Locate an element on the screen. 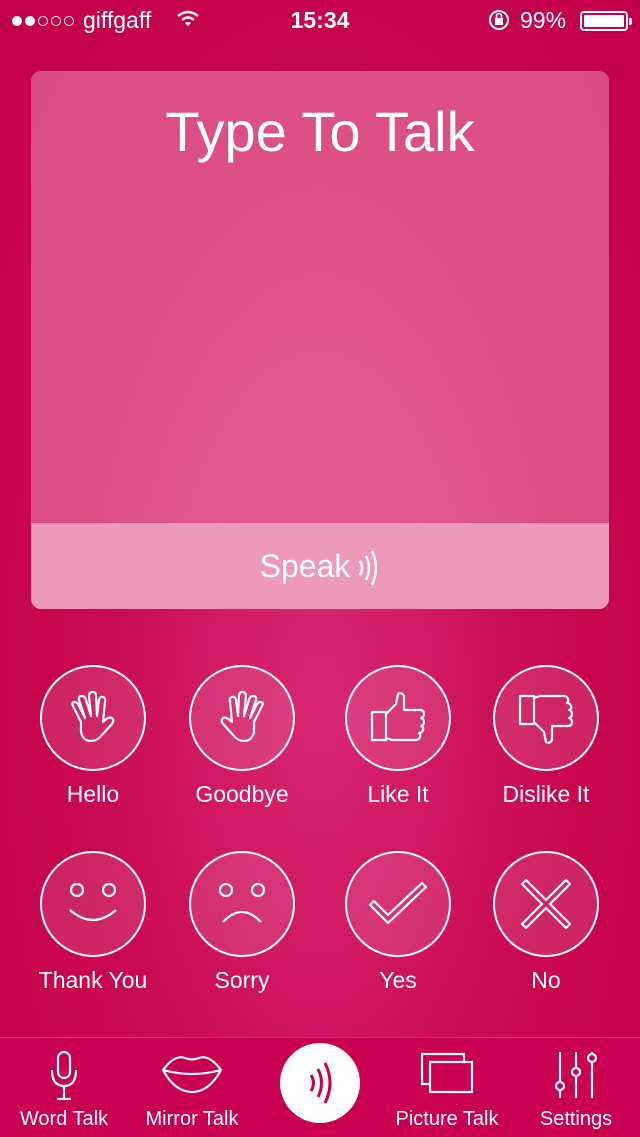  battery-percent: 99% is located at coordinates (543, 20).